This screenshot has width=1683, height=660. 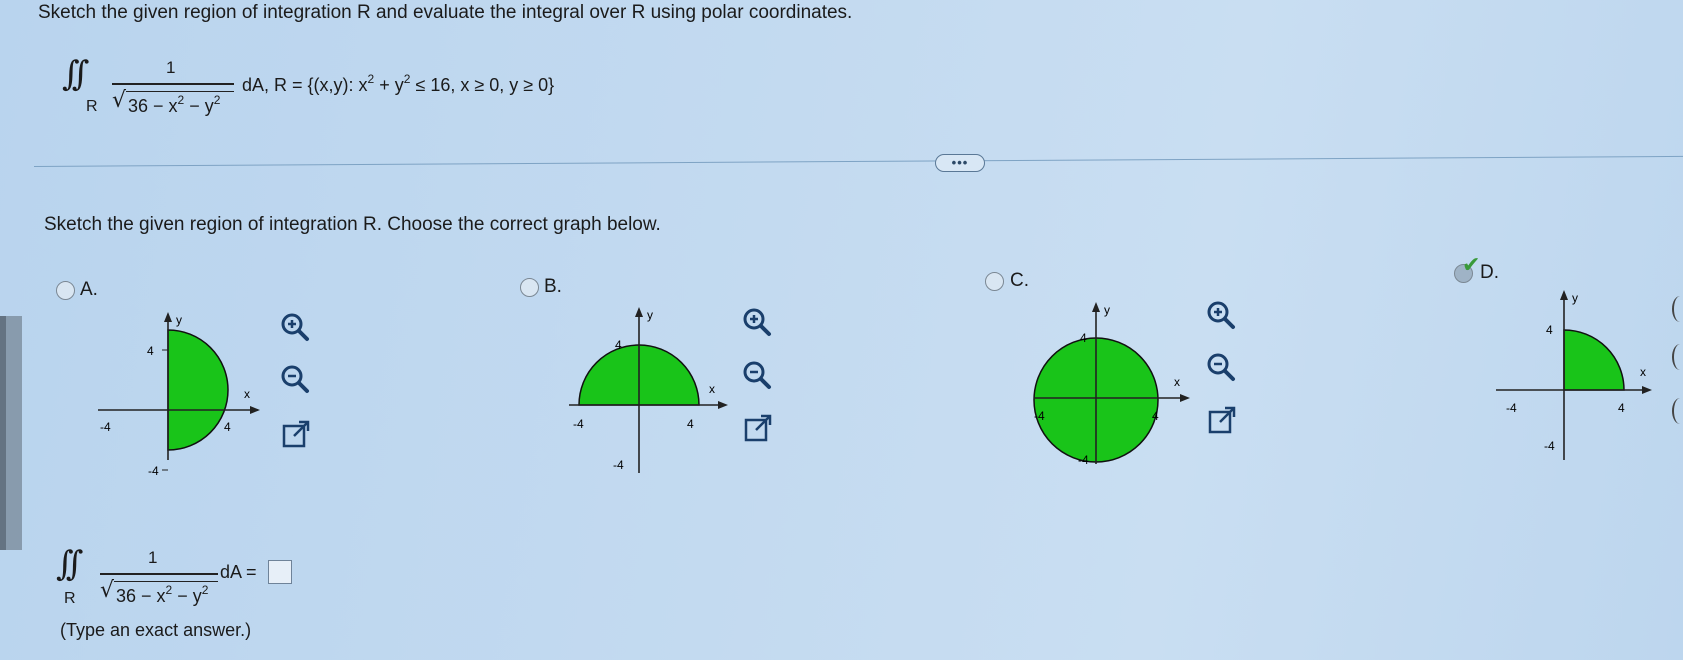 What do you see at coordinates (280, 572) in the screenshot?
I see `answer-input-box` at bounding box center [280, 572].